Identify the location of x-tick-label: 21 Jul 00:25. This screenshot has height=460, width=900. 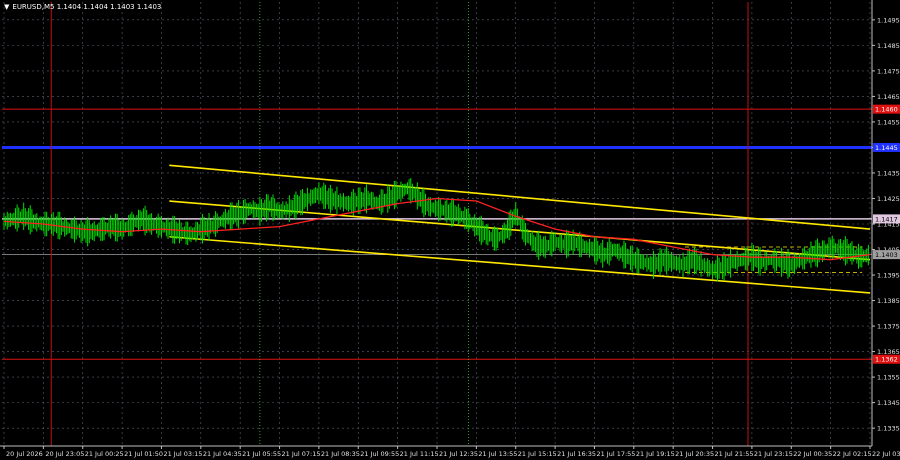
(104, 454).